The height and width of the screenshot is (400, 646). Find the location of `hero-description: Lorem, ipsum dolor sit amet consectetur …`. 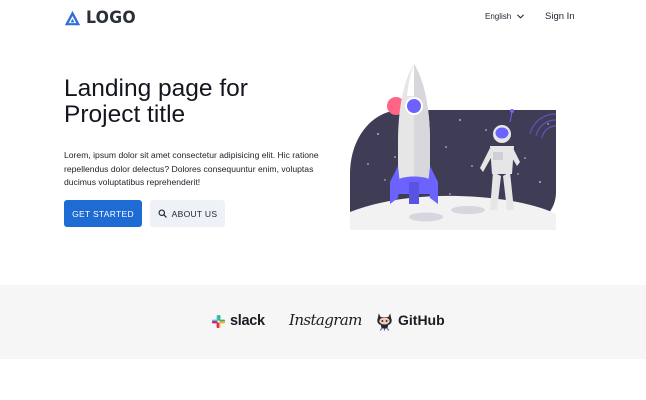

hero-description: Lorem, ipsum dolor sit amet consectetur … is located at coordinates (191, 169).